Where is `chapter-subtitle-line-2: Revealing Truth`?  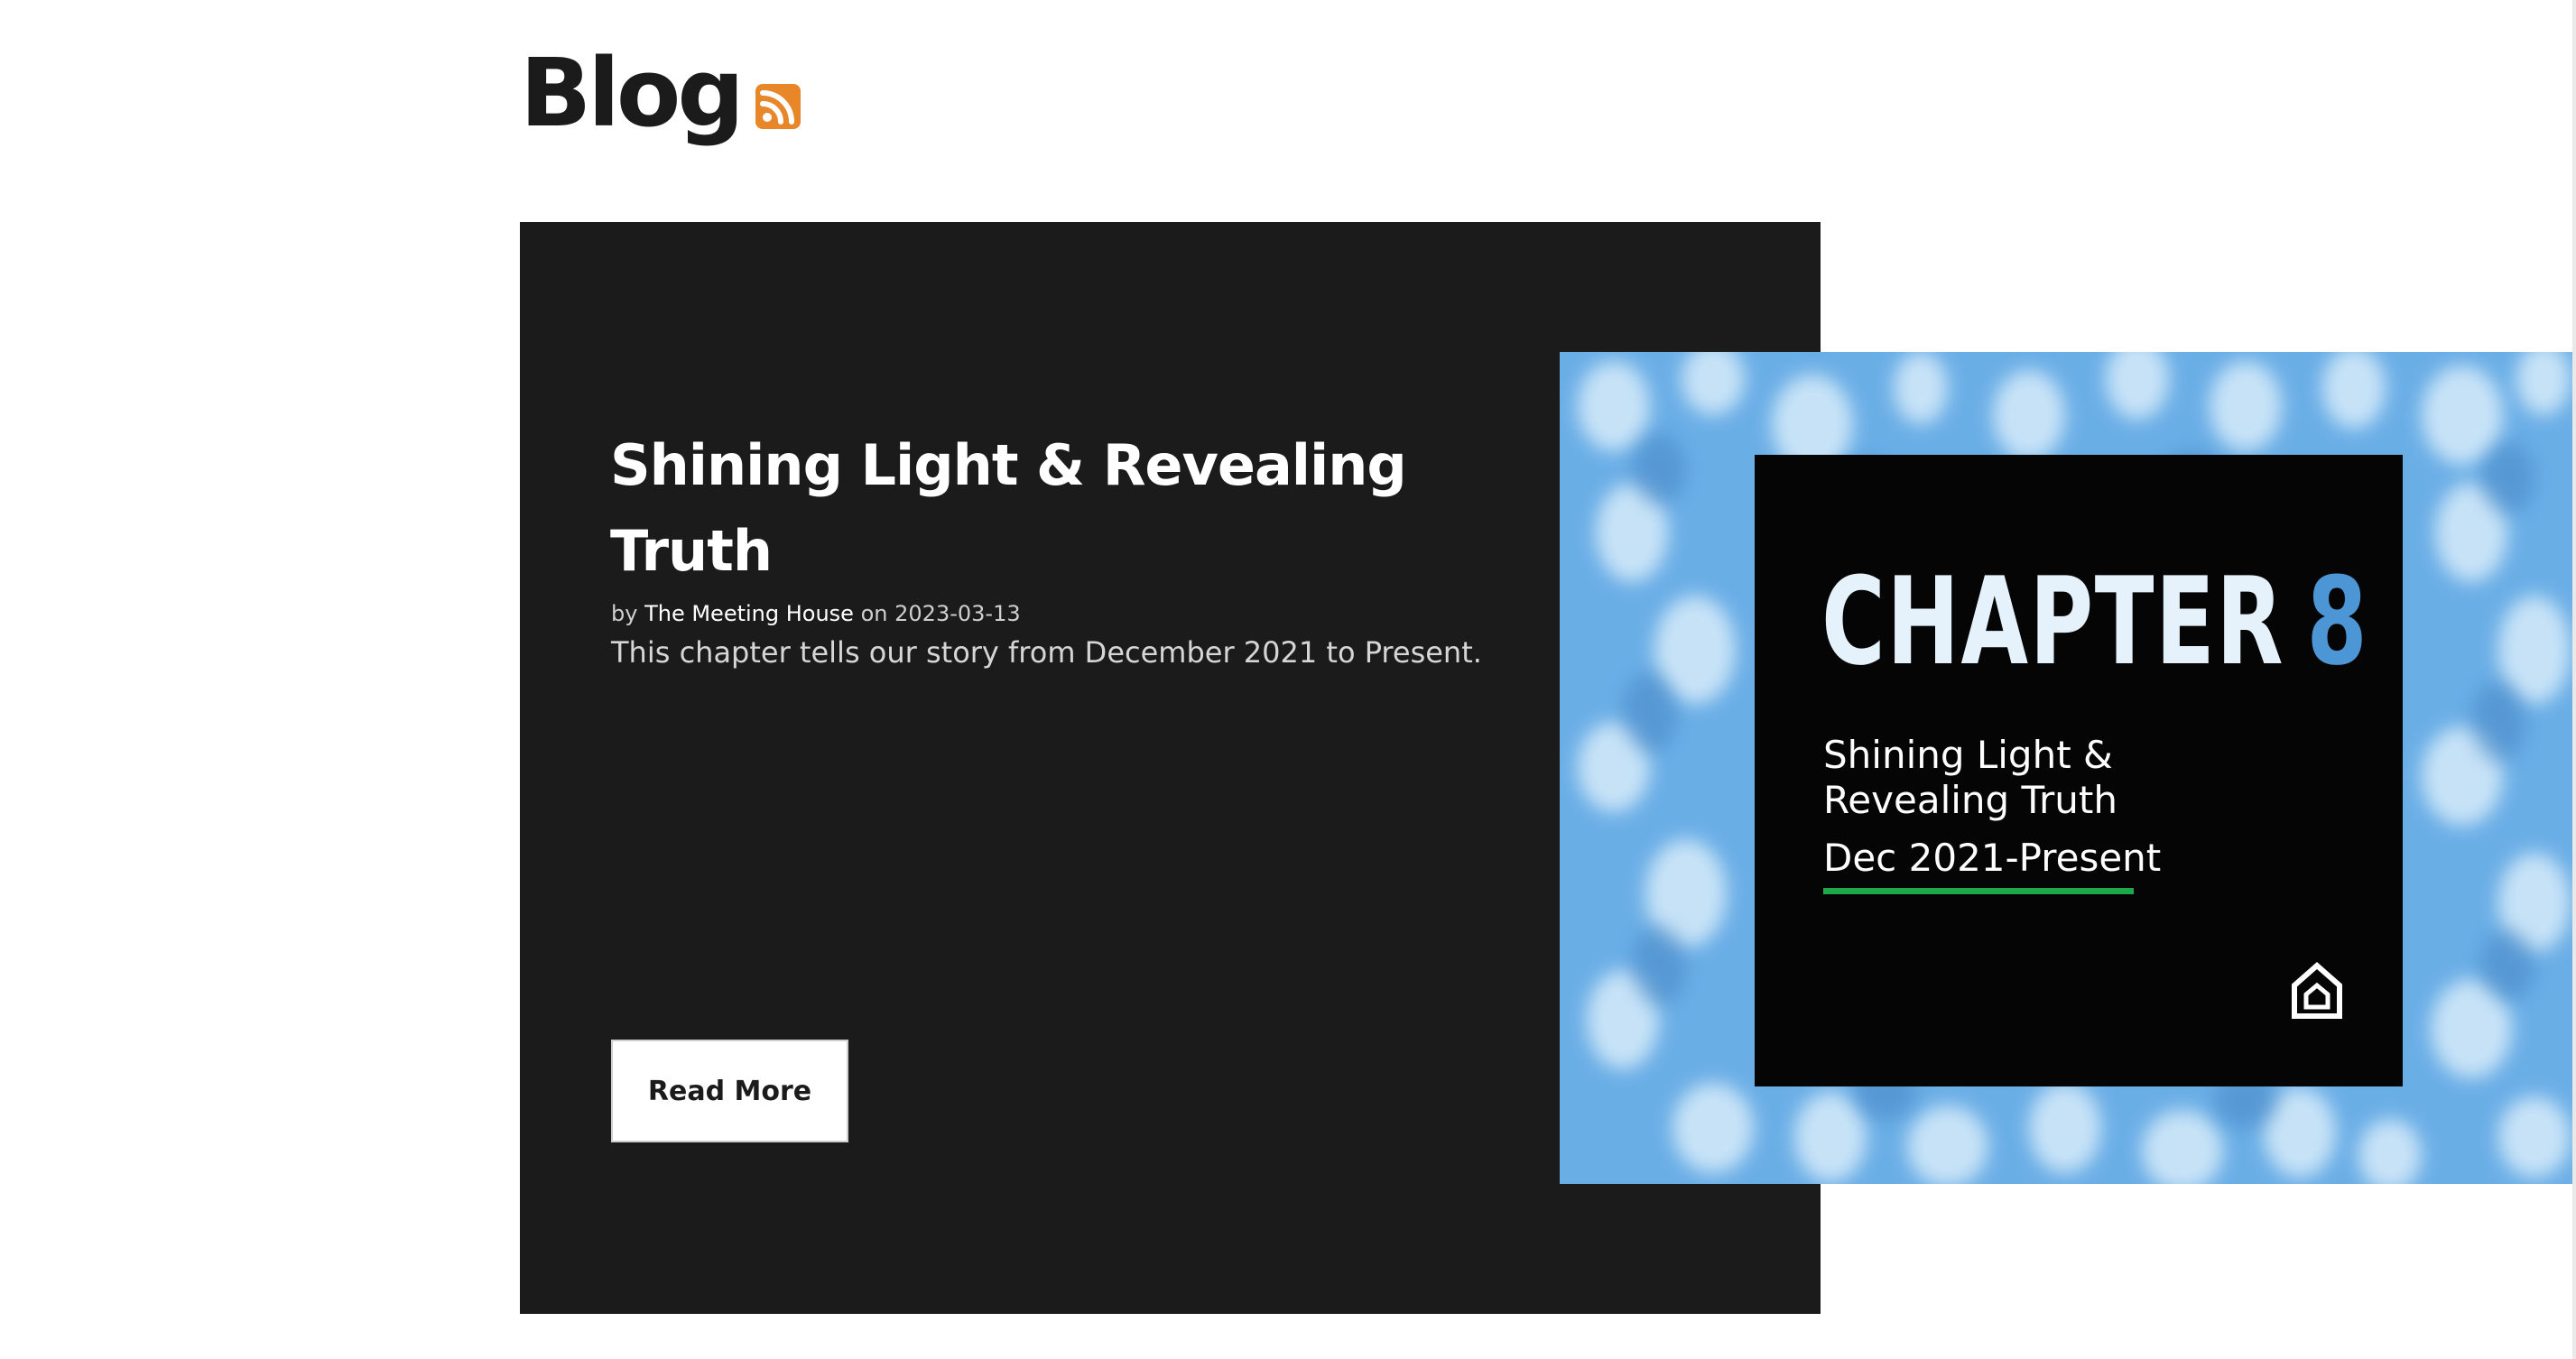
chapter-subtitle-line-2: Revealing Truth is located at coordinates (1970, 800).